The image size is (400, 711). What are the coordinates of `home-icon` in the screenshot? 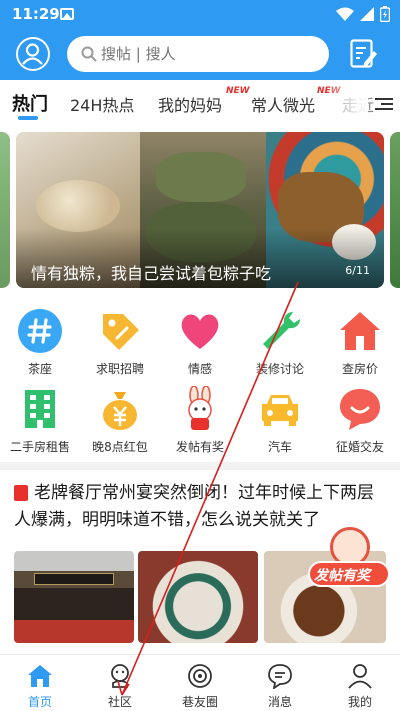 It's located at (40, 676).